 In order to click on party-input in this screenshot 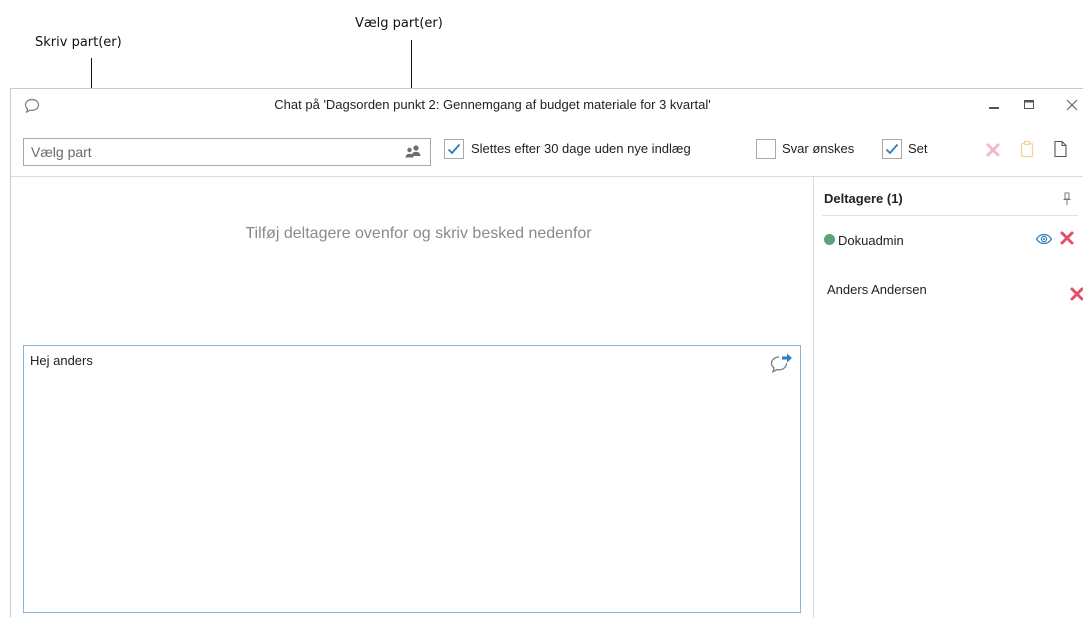, I will do `click(207, 152)`.